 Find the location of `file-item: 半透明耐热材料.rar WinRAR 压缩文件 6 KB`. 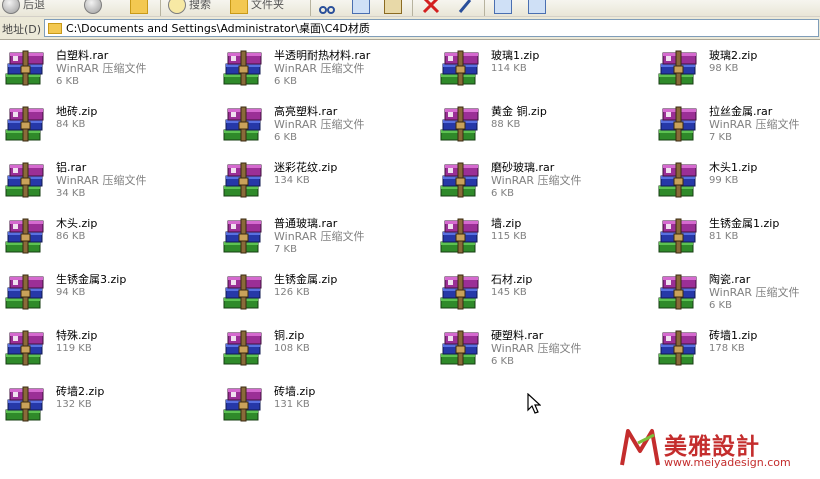

file-item: 半透明耐热材料.rar WinRAR 压缩文件 6 KB is located at coordinates (328, 69).